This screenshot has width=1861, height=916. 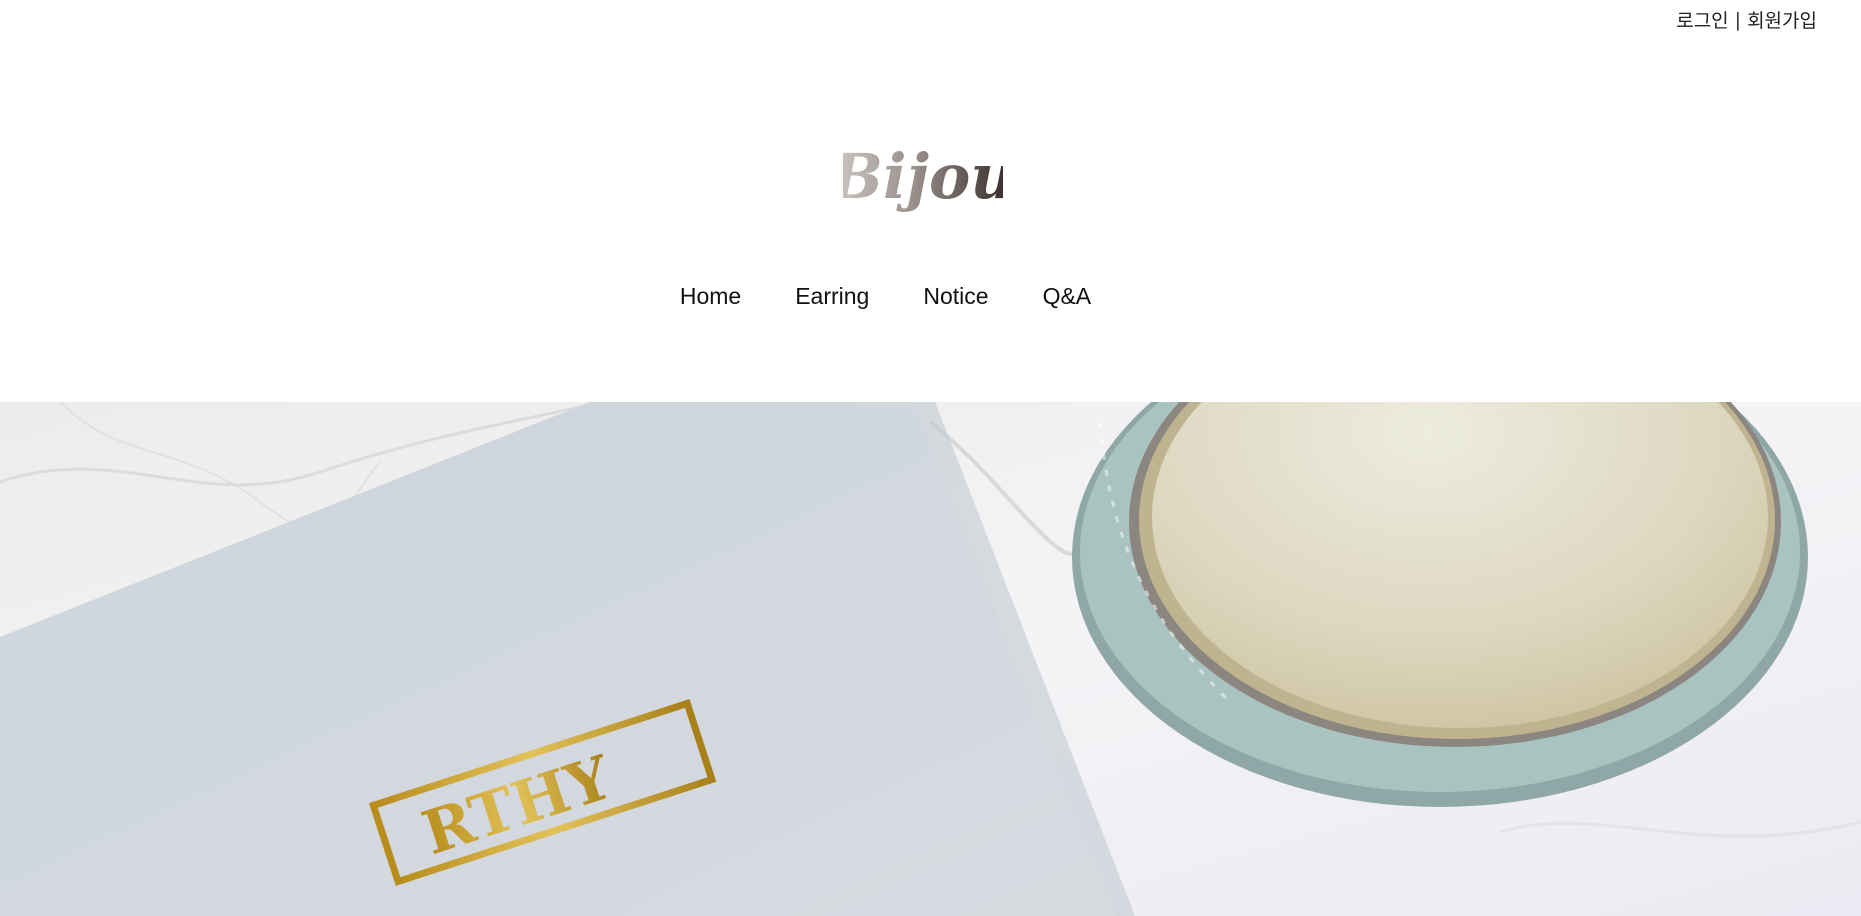 I want to click on site-logo: Bijou, so click(x=922, y=177).